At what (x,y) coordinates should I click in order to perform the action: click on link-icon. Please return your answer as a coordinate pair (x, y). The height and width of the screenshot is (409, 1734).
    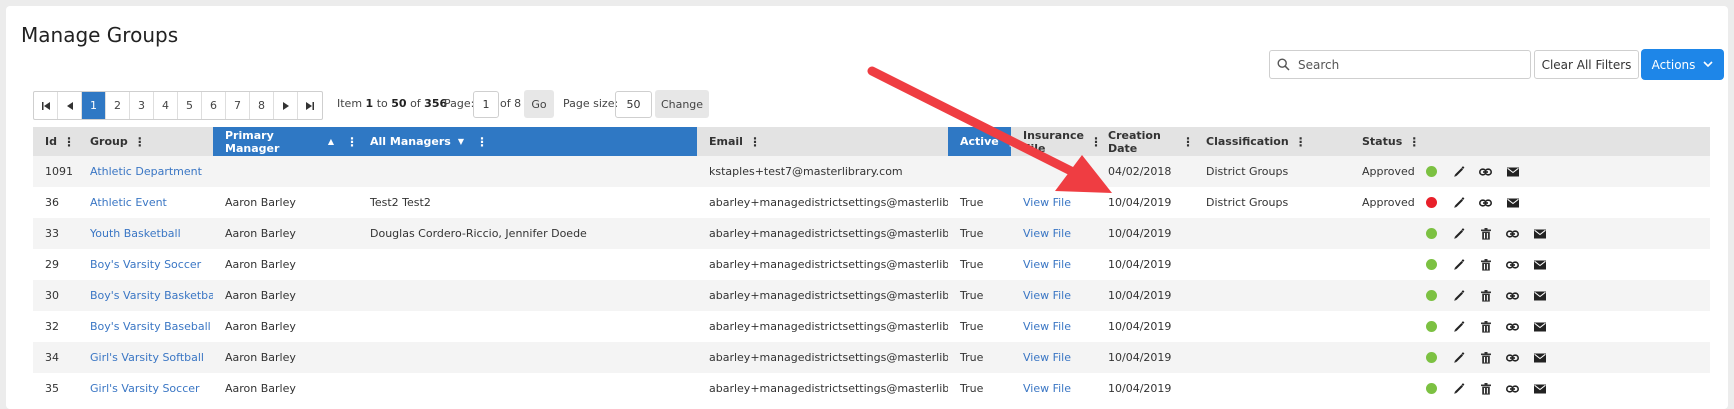
    Looking at the image, I should click on (1512, 265).